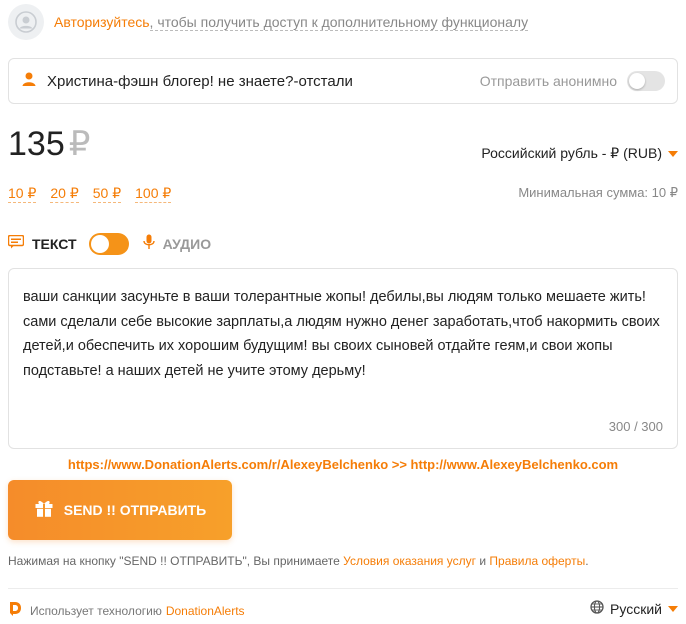 The width and height of the screenshot is (686, 624). I want to click on preset-20: 20 ₽, so click(64, 194).